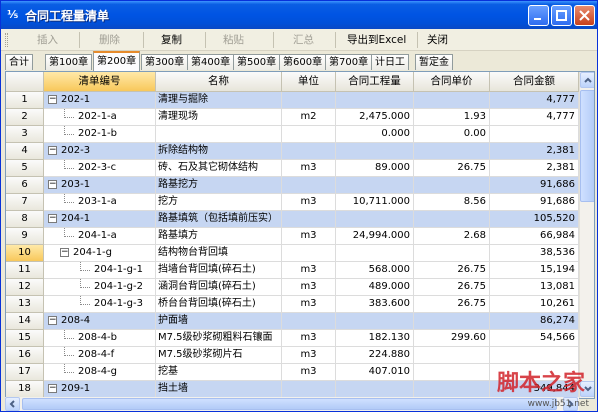 The image size is (598, 413). I want to click on tab-total: 合计, so click(19, 62).